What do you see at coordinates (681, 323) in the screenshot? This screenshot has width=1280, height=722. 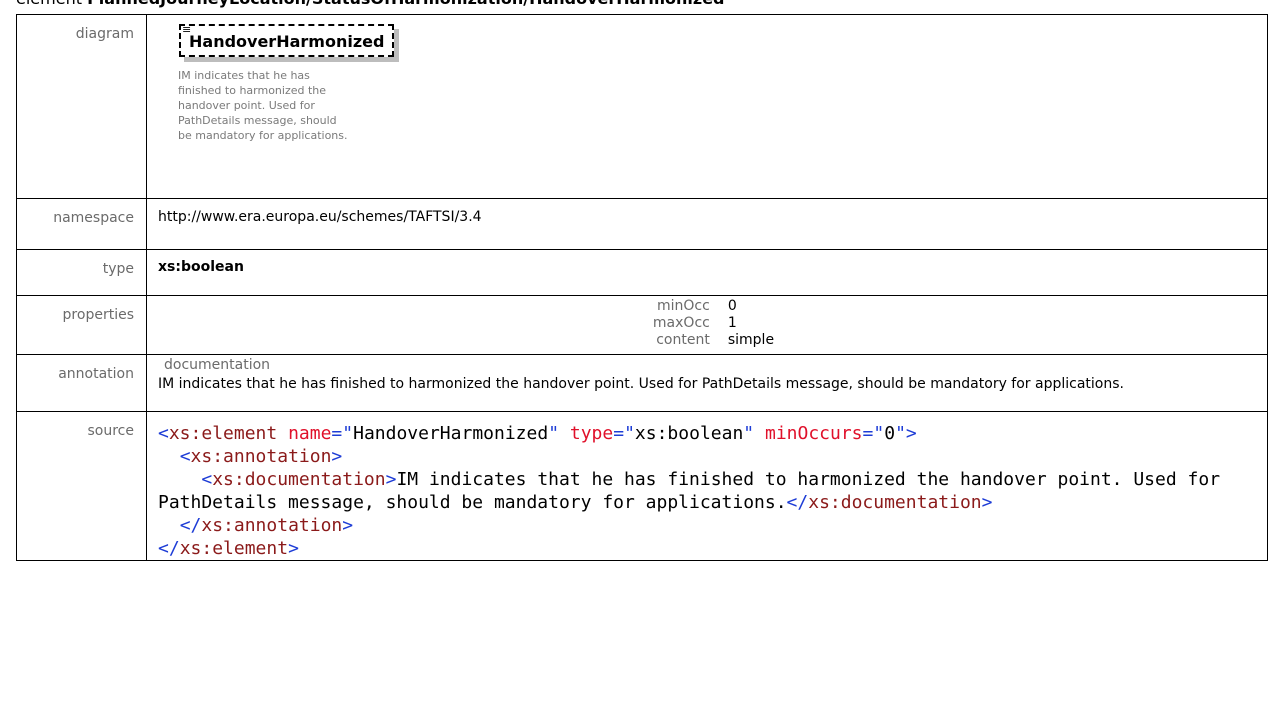 I see `property-key: maxOcc` at bounding box center [681, 323].